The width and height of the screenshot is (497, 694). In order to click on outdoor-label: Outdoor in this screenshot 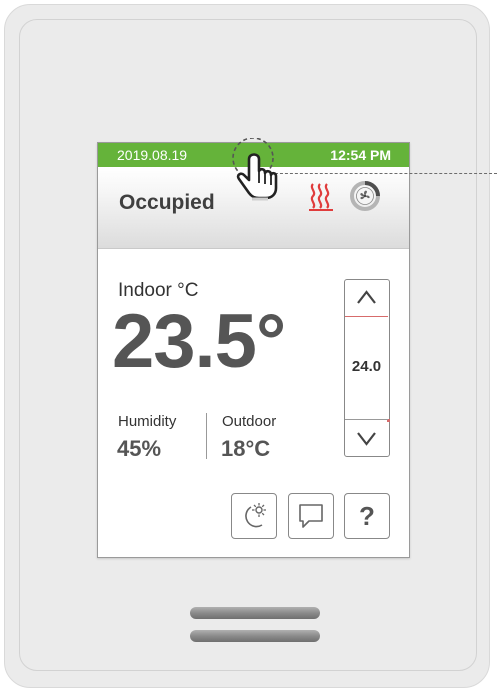, I will do `click(249, 421)`.